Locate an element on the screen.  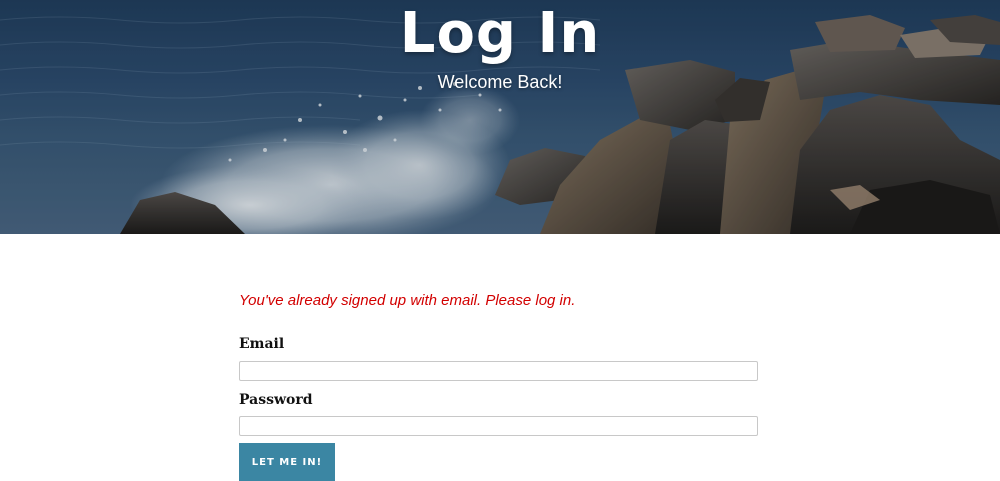
password-label: Password is located at coordinates (276, 400).